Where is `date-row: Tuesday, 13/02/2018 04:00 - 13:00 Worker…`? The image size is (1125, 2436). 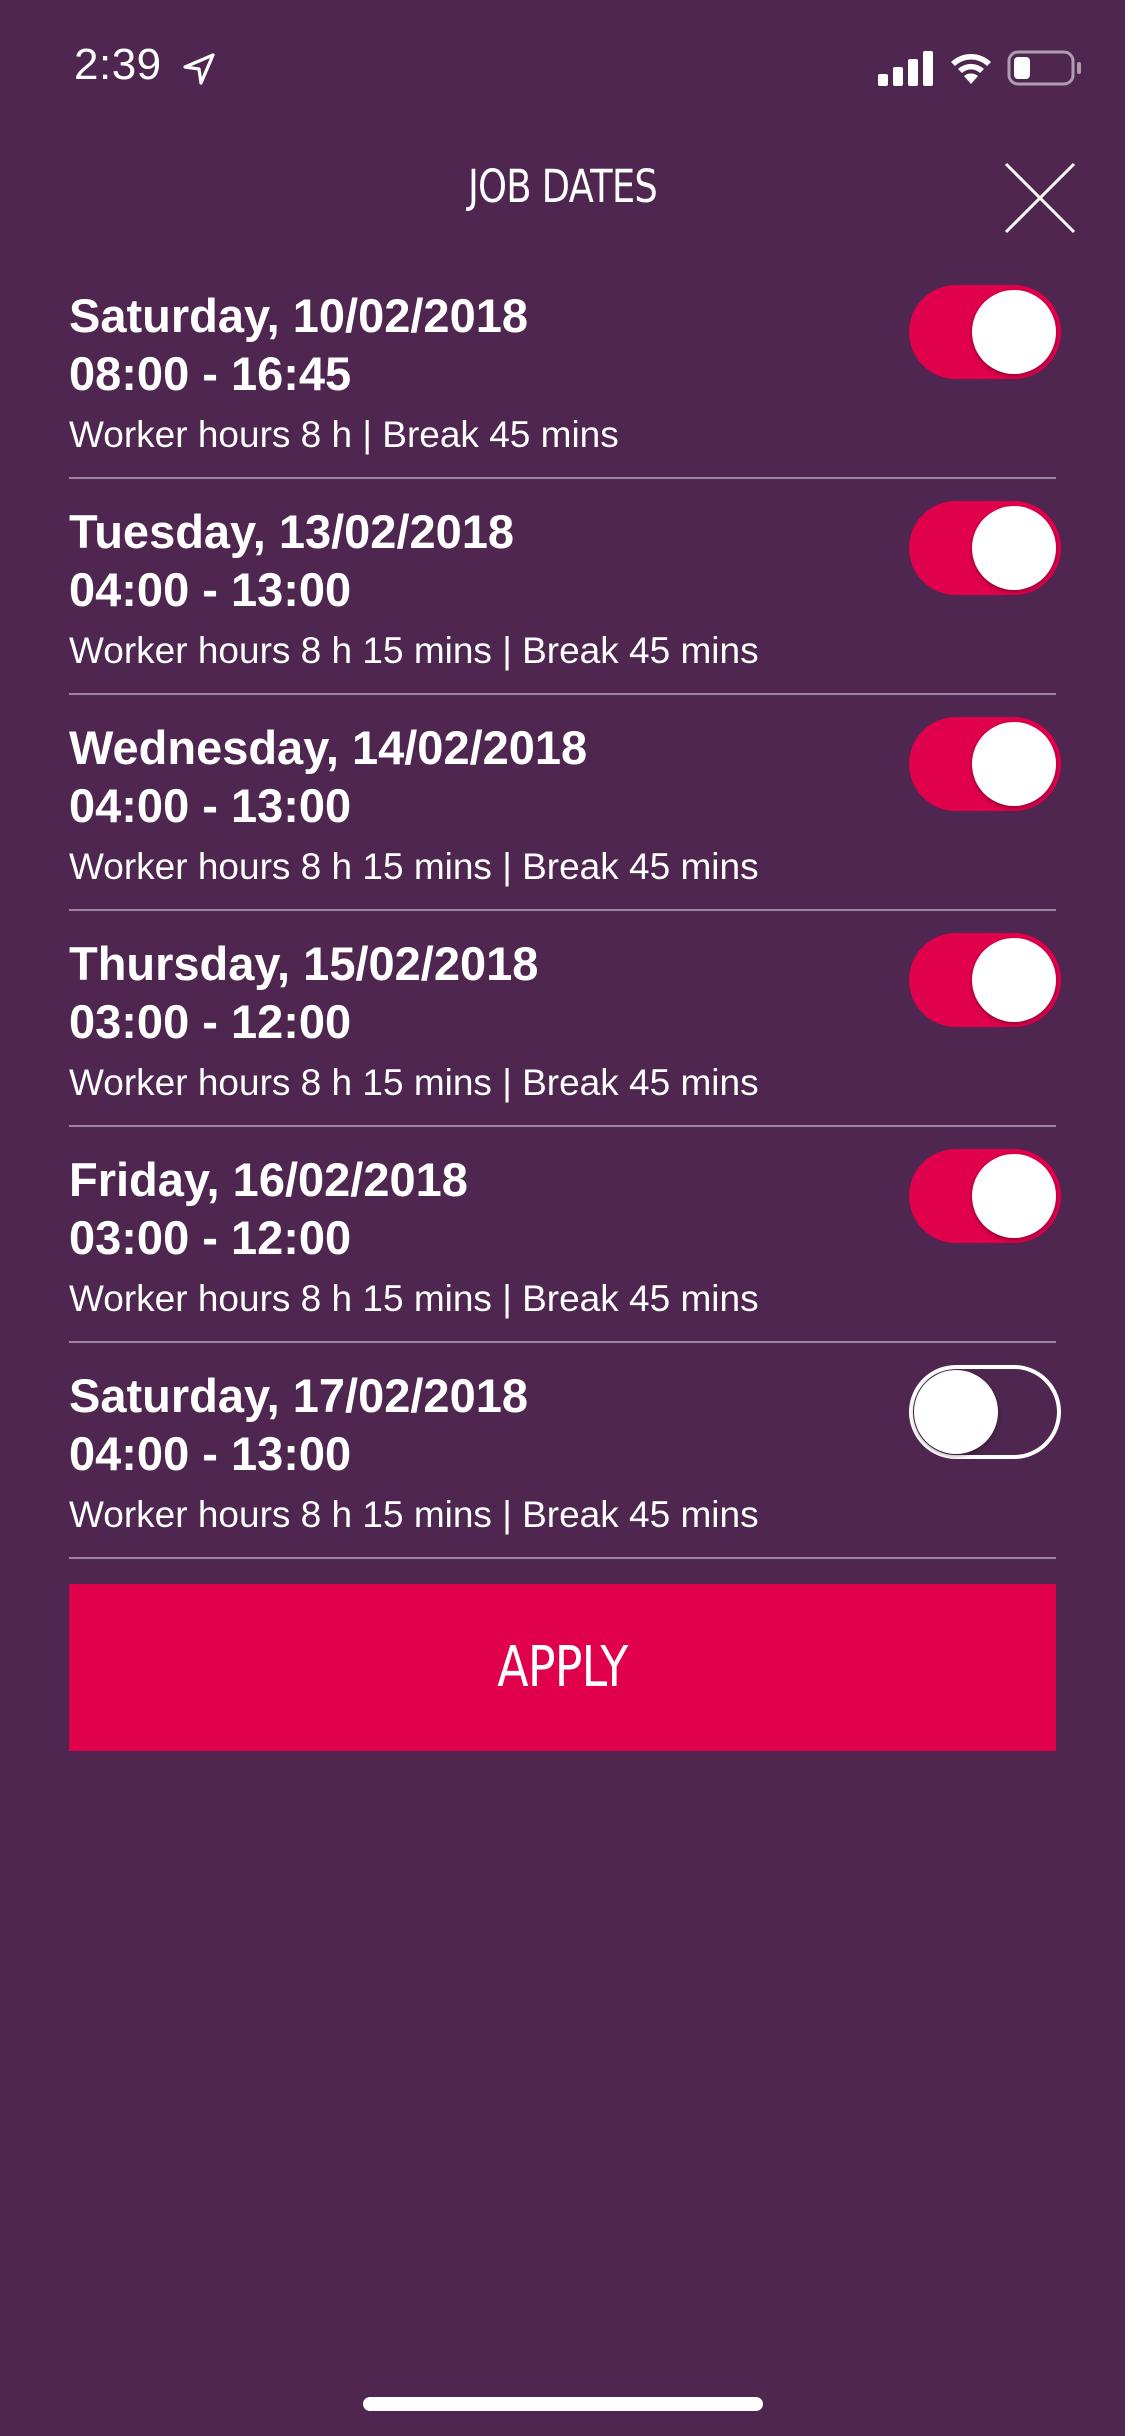
date-row: Tuesday, 13/02/2018 04:00 - 13:00 Worker… is located at coordinates (565, 587).